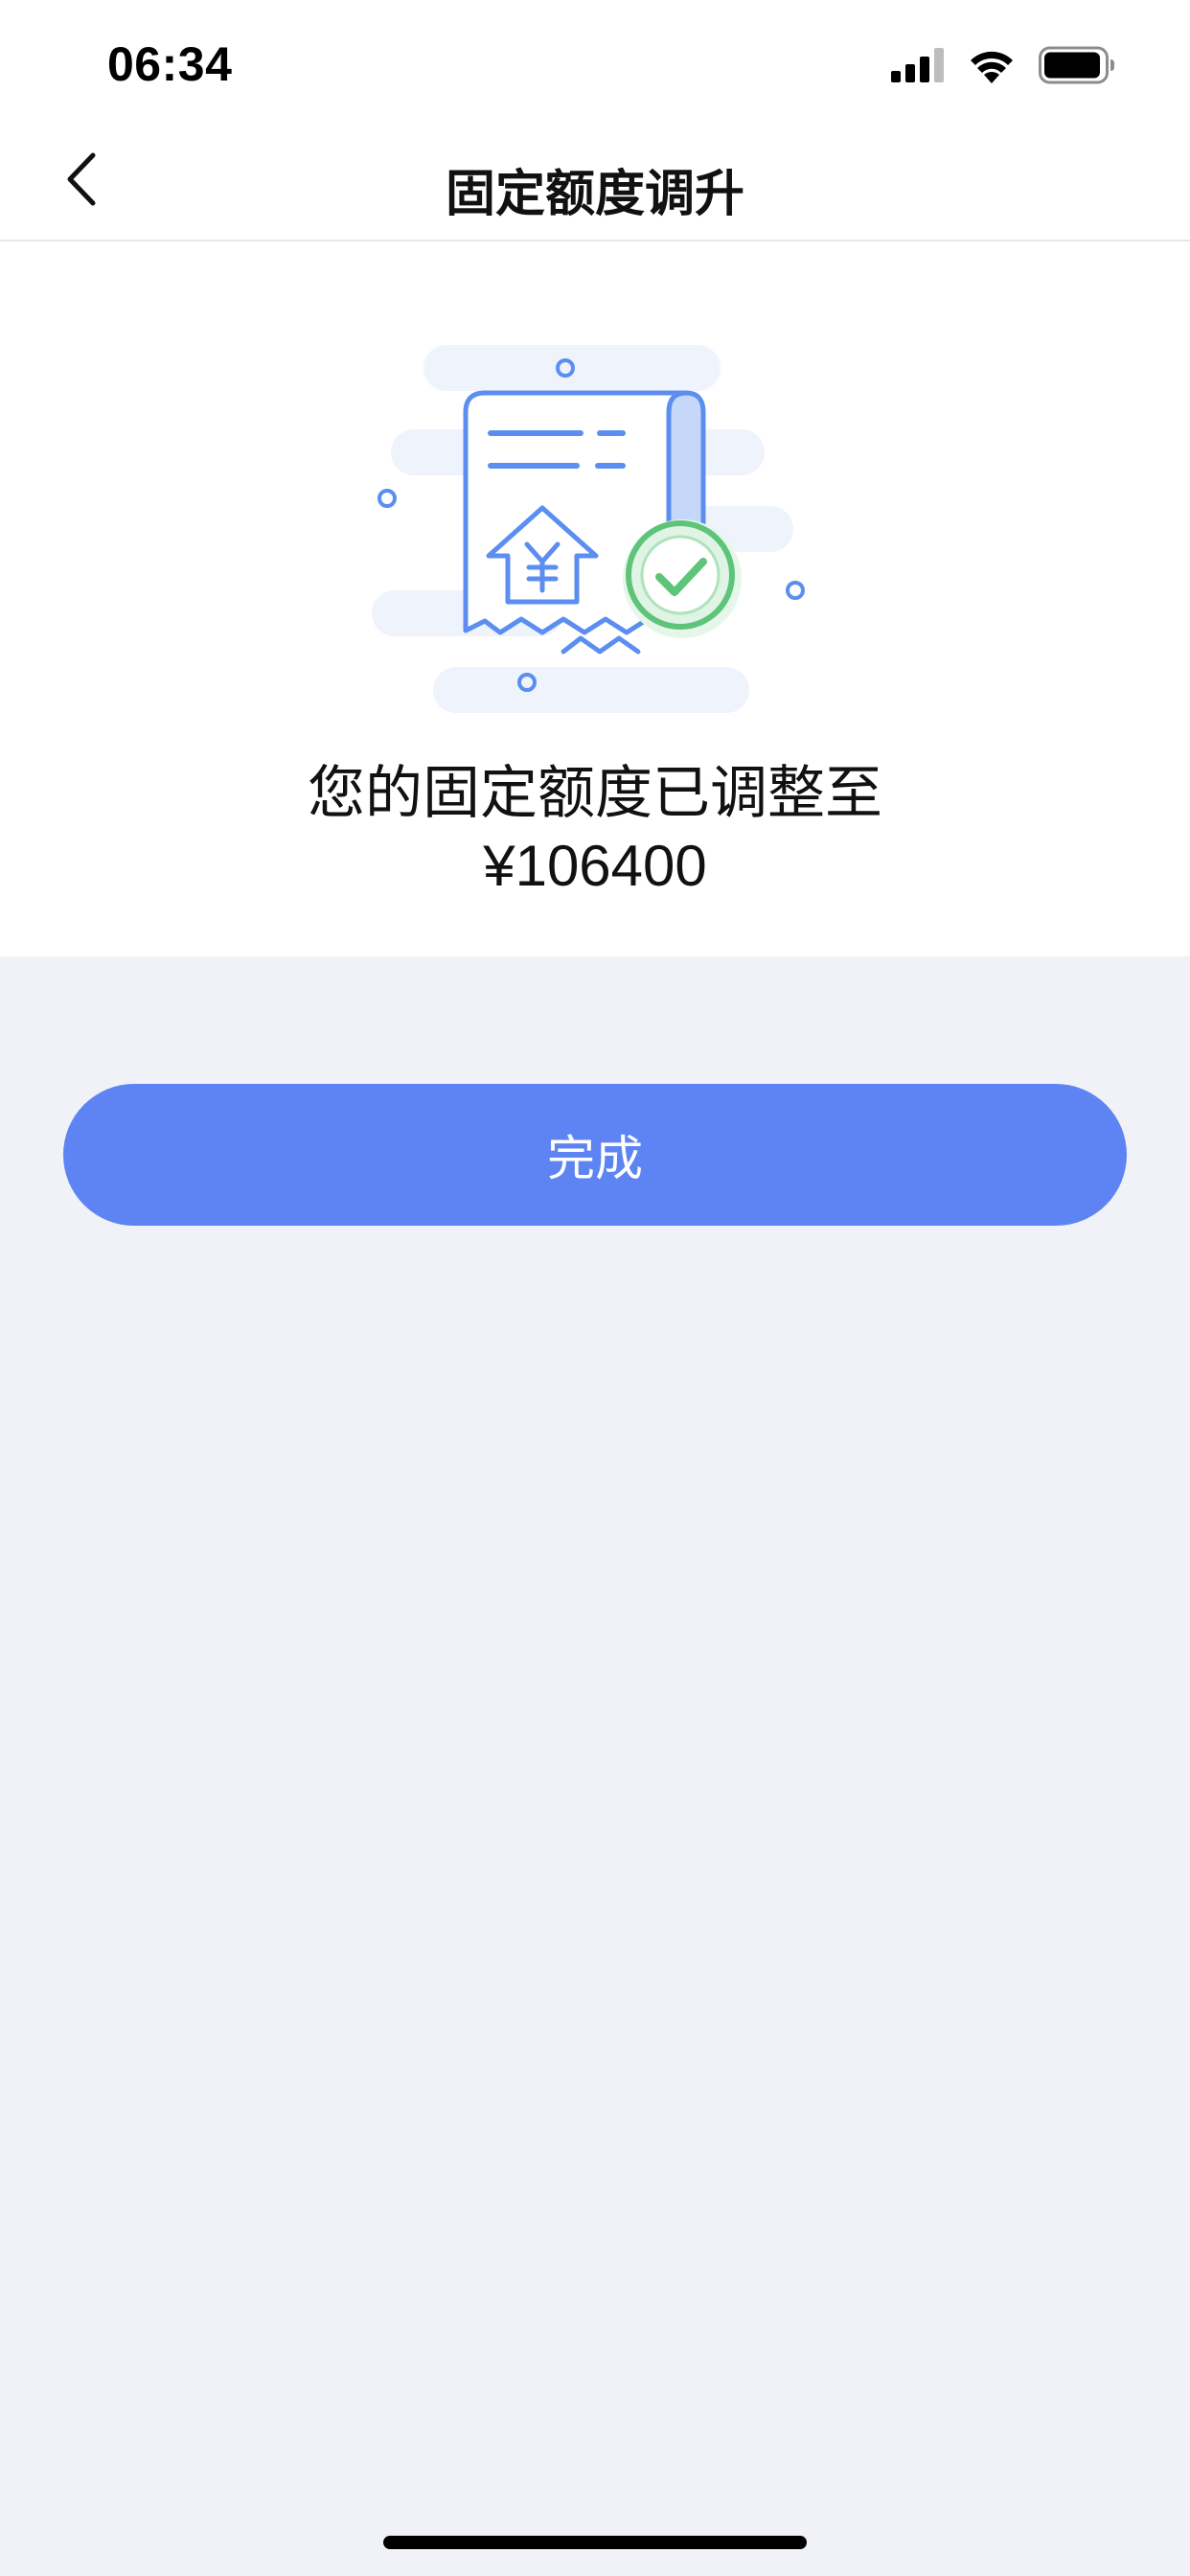 The width and height of the screenshot is (1190, 2576). Describe the element at coordinates (595, 1155) in the screenshot. I see `done-button: 完成` at that location.